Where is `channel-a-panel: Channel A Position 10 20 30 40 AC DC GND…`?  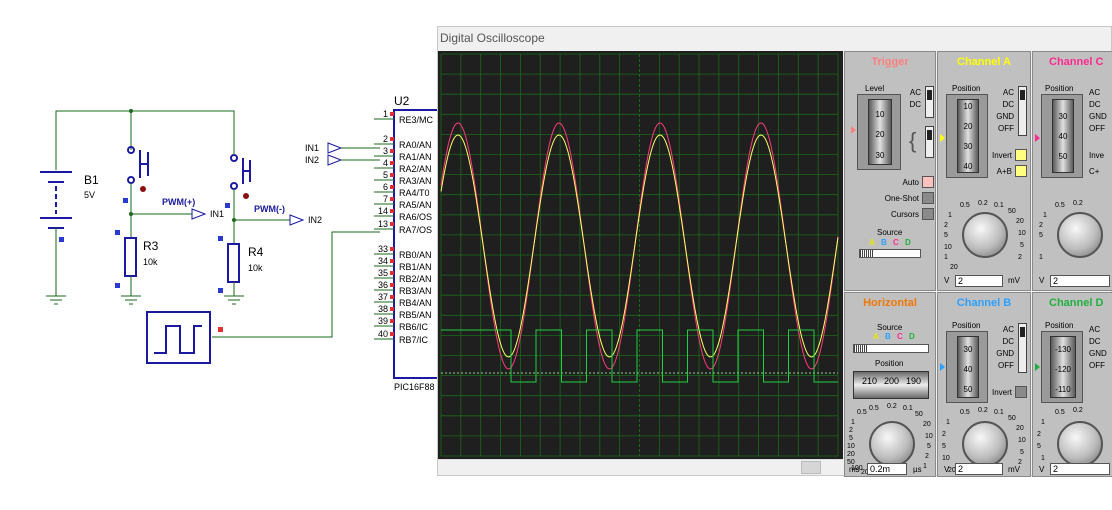 channel-a-panel: Channel A Position 10 20 30 40 AC DC GND… is located at coordinates (984, 171).